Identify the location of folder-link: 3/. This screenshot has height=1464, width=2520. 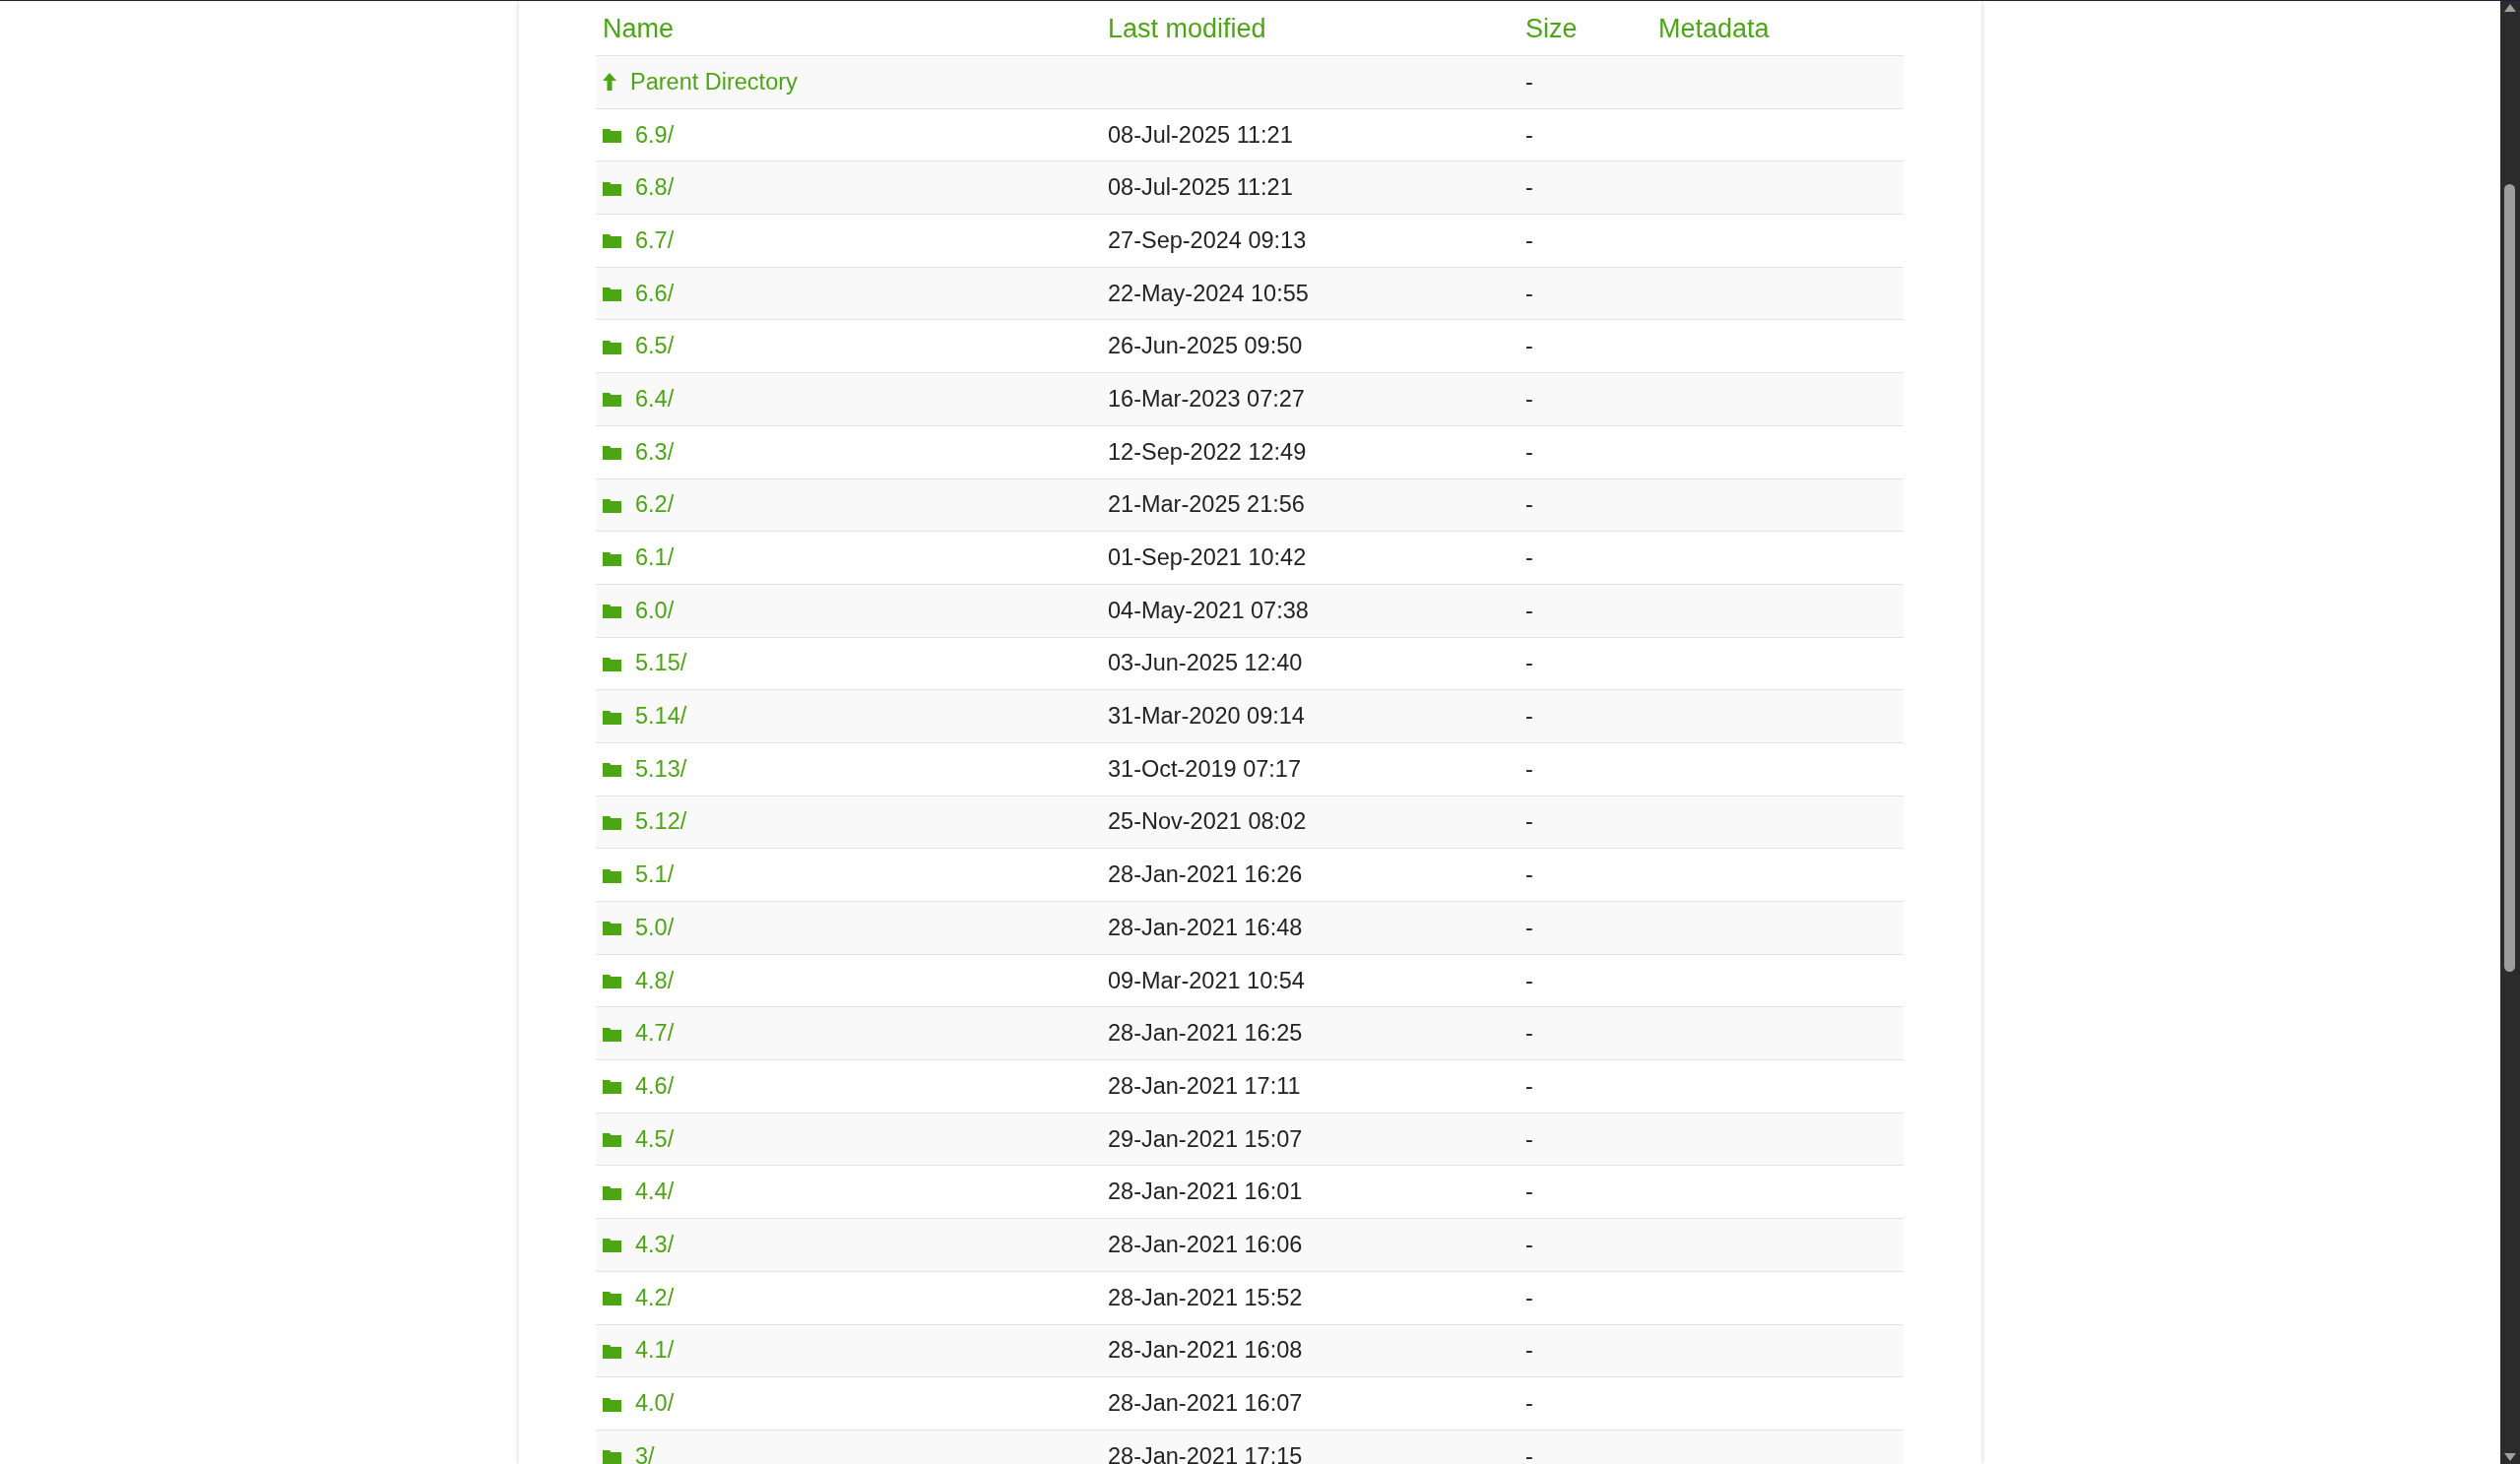
(645, 1453).